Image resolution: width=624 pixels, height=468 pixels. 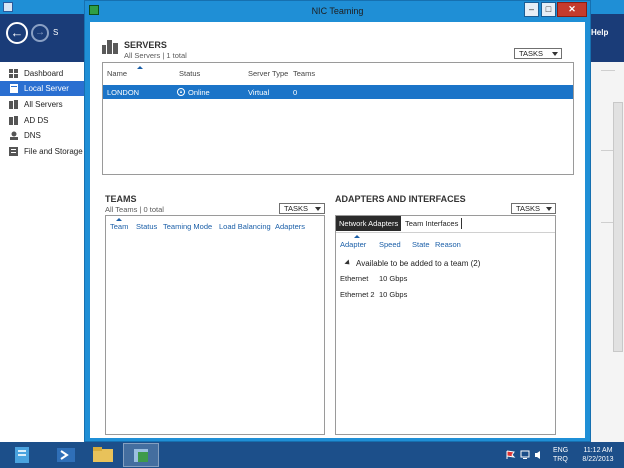 What do you see at coordinates (353, 244) in the screenshot?
I see `column-header-adapter: Adapter` at bounding box center [353, 244].